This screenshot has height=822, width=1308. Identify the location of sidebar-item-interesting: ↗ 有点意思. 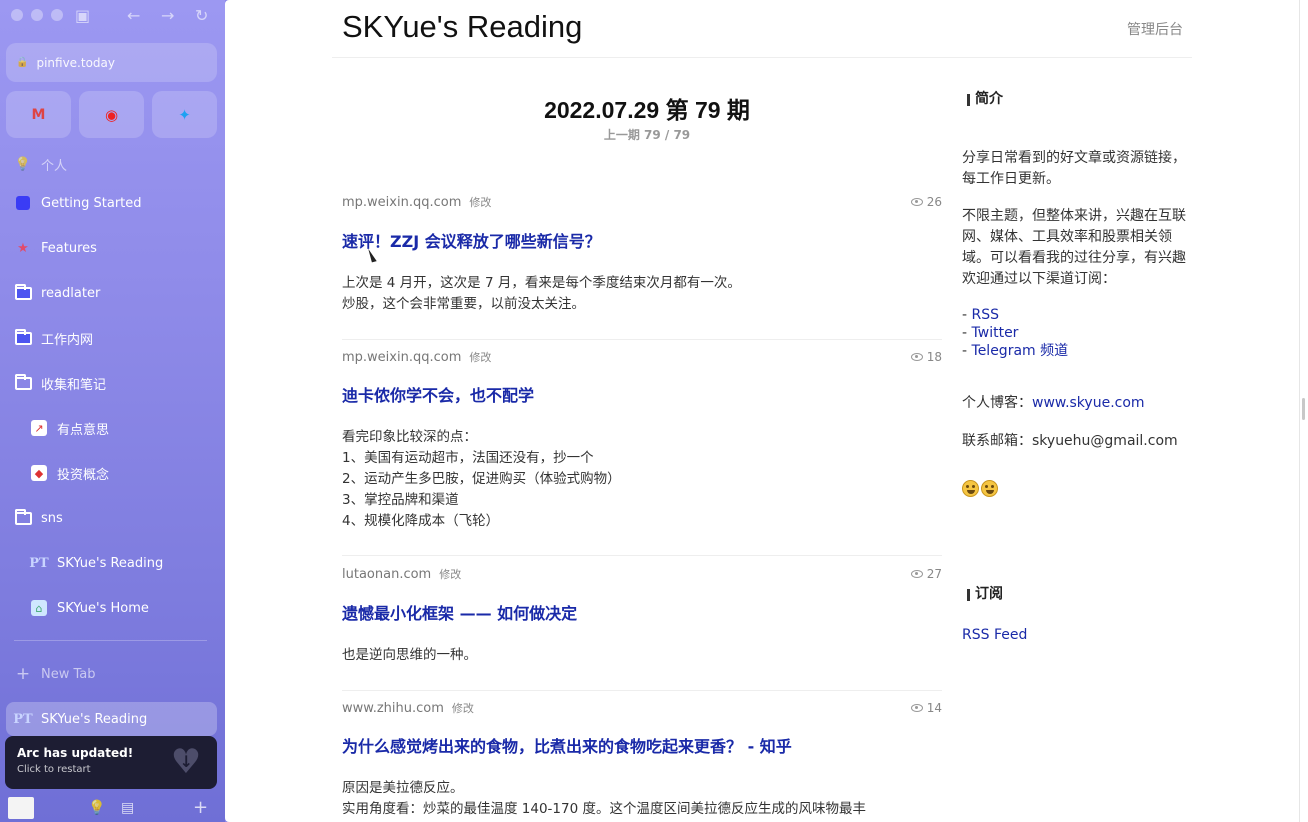
(69, 428).